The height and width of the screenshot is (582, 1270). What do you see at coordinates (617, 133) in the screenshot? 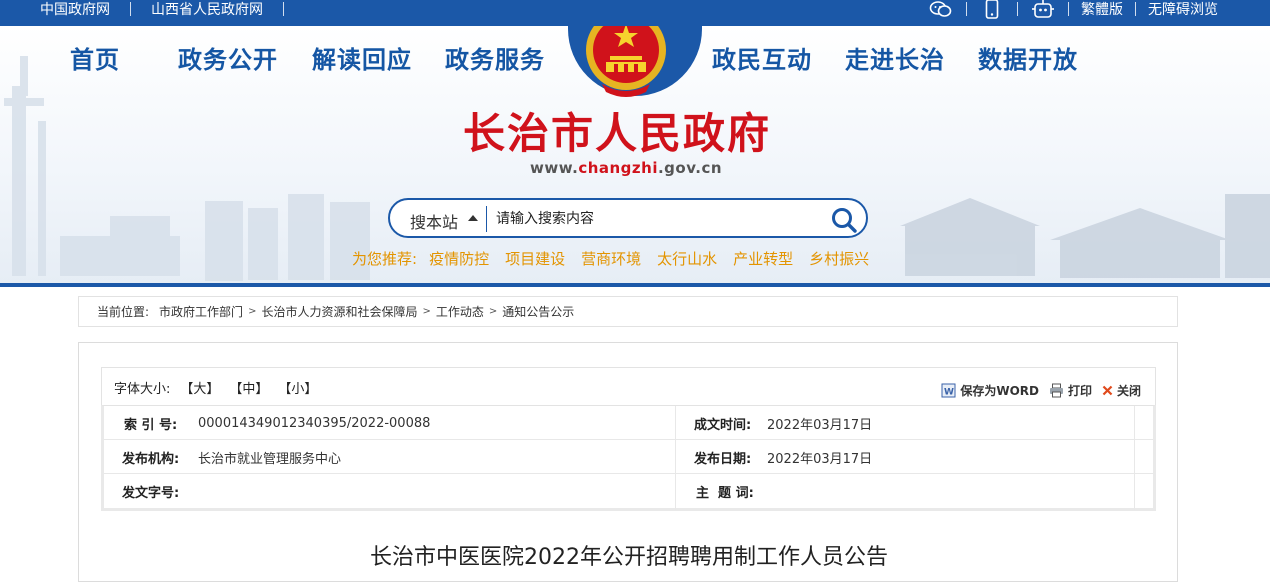
I see `site-title: 长治市人民政府` at bounding box center [617, 133].